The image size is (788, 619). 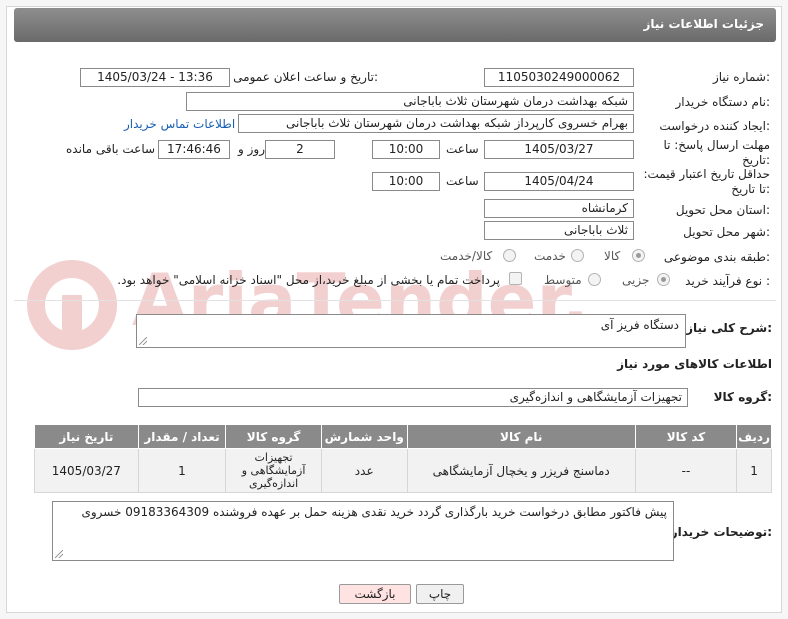 What do you see at coordinates (638, 255) in the screenshot?
I see `category-goods-radio` at bounding box center [638, 255].